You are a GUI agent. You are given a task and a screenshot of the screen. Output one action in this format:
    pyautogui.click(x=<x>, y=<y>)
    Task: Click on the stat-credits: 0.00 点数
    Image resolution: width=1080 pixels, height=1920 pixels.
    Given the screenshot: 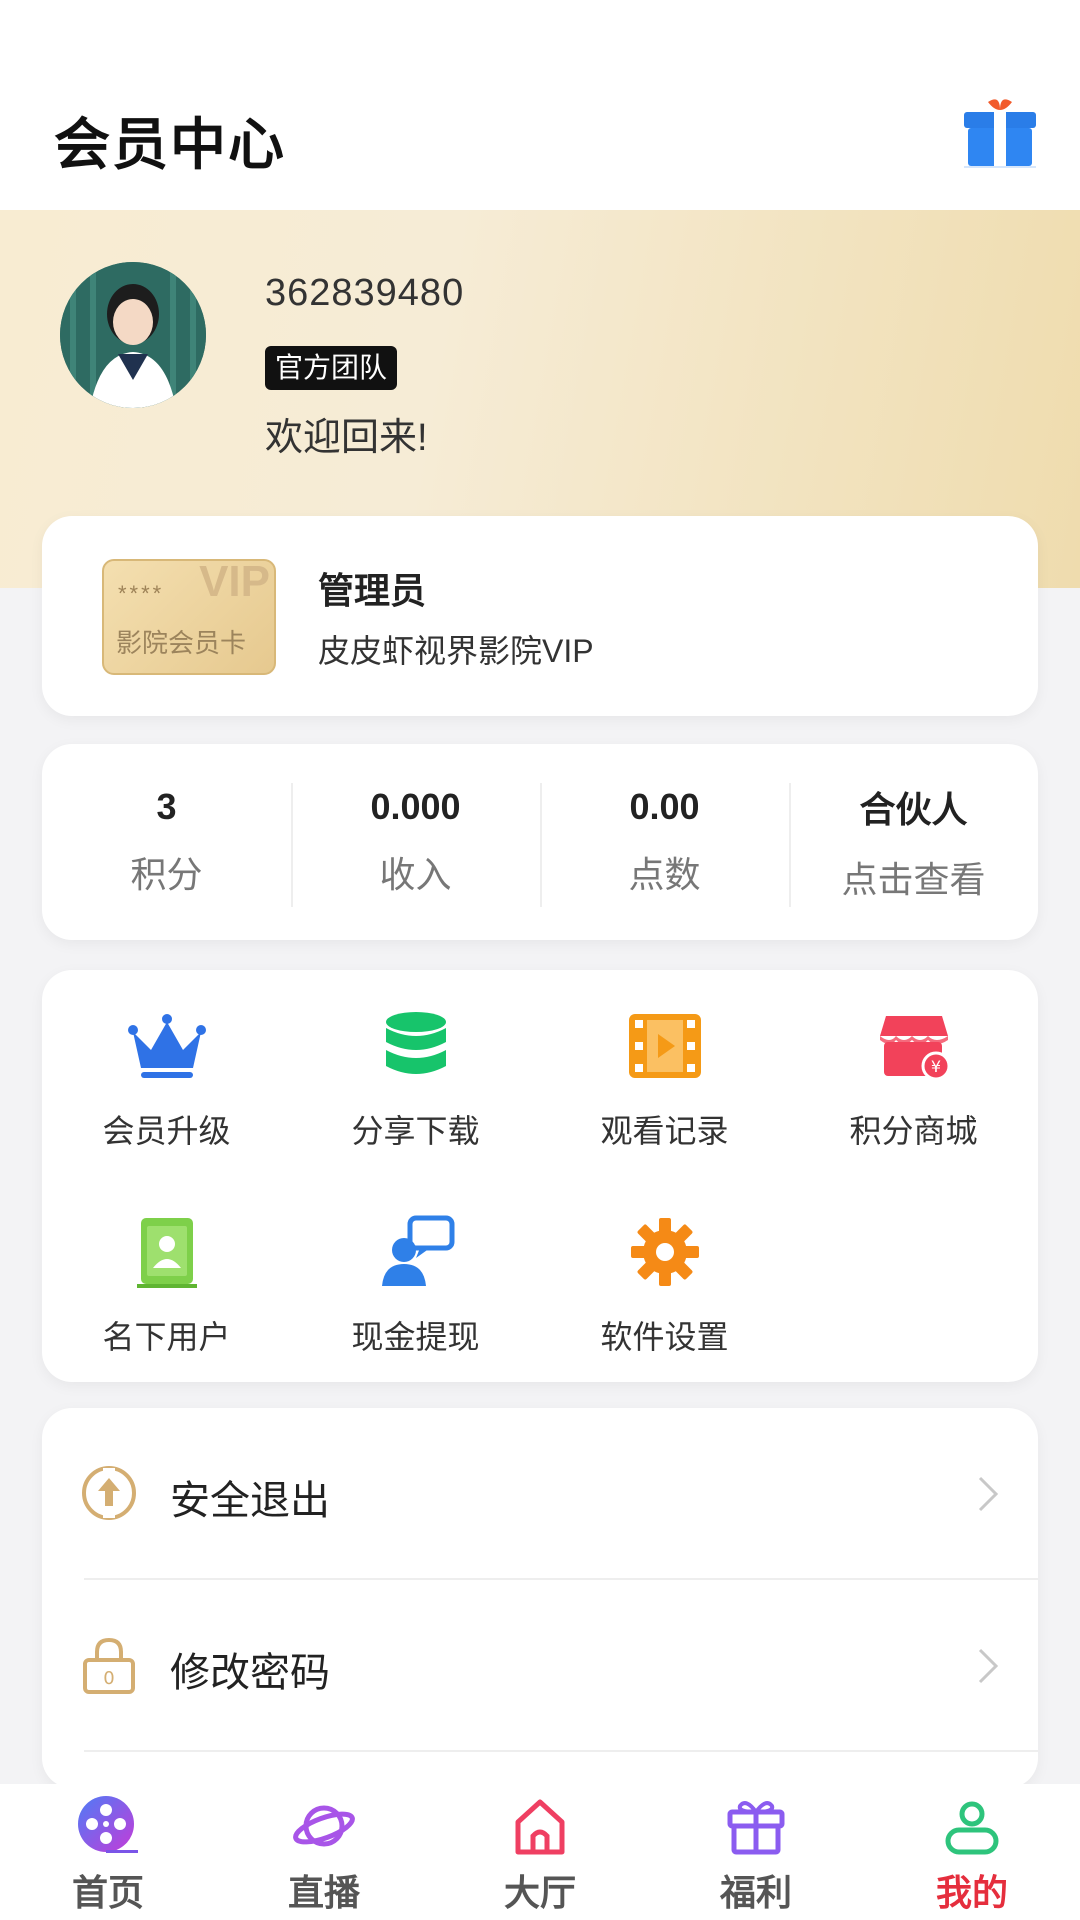 What is the action you would take?
    pyautogui.click(x=664, y=842)
    